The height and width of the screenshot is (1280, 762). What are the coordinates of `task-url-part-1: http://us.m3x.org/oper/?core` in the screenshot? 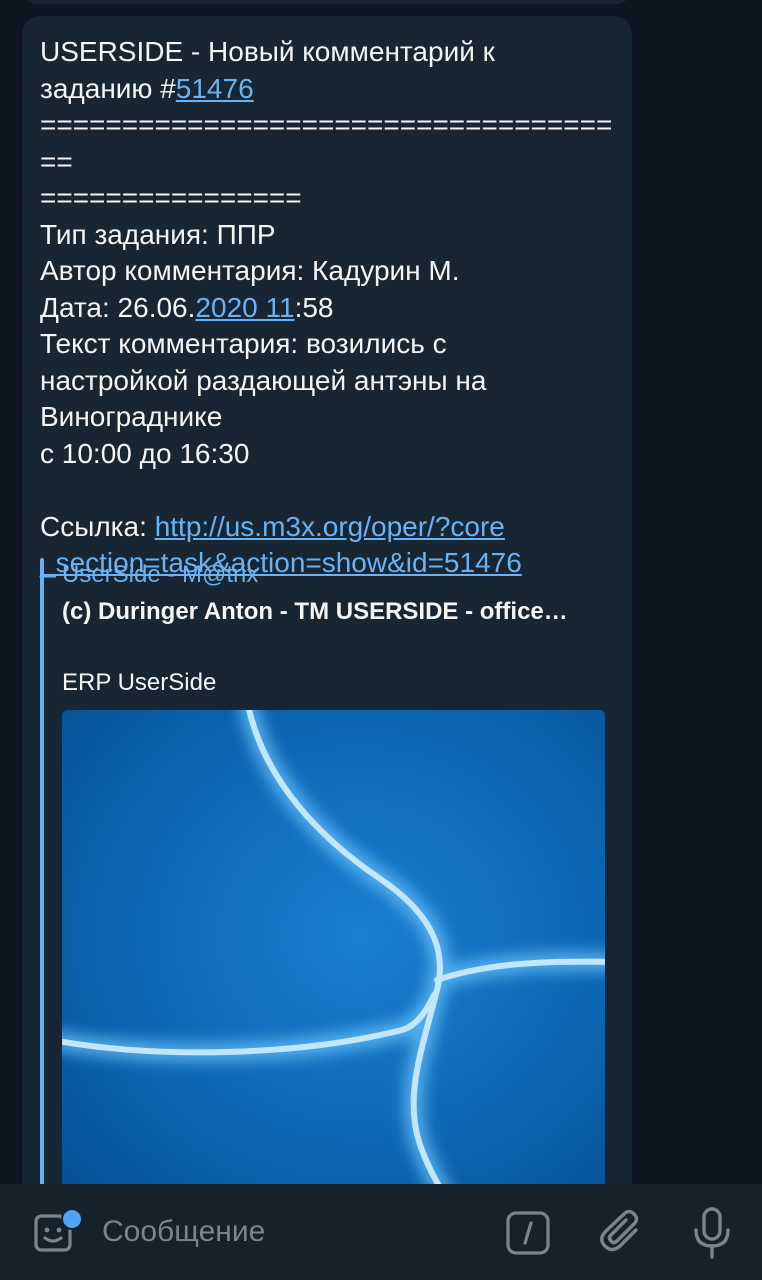 It's located at (330, 526).